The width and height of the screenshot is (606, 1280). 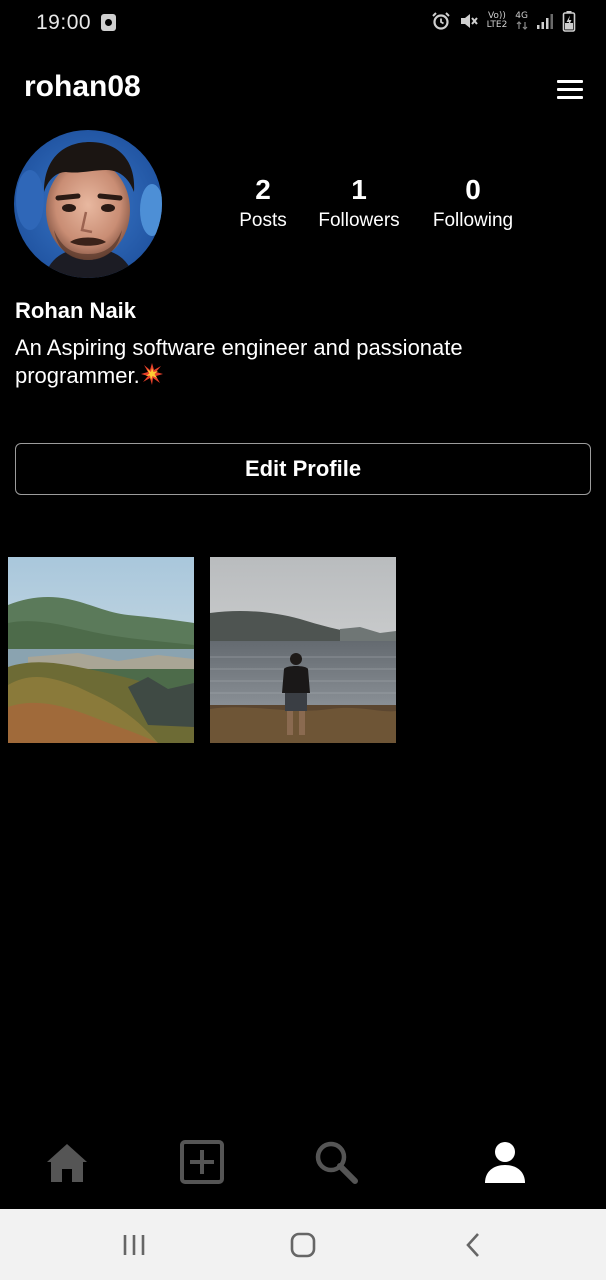 I want to click on add-post-icon, so click(x=202, y=1162).